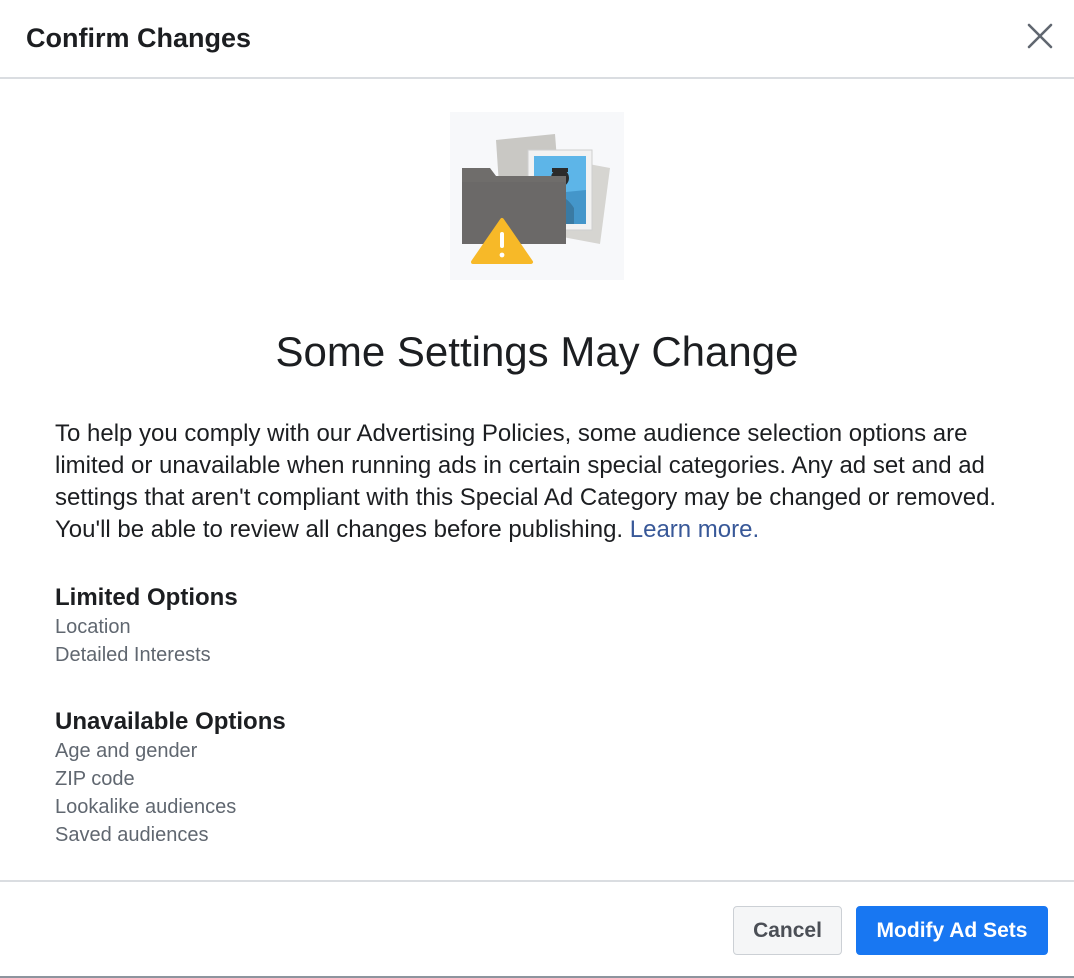 This screenshot has width=1074, height=978. What do you see at coordinates (787, 930) in the screenshot?
I see `cancel-button: Cancel` at bounding box center [787, 930].